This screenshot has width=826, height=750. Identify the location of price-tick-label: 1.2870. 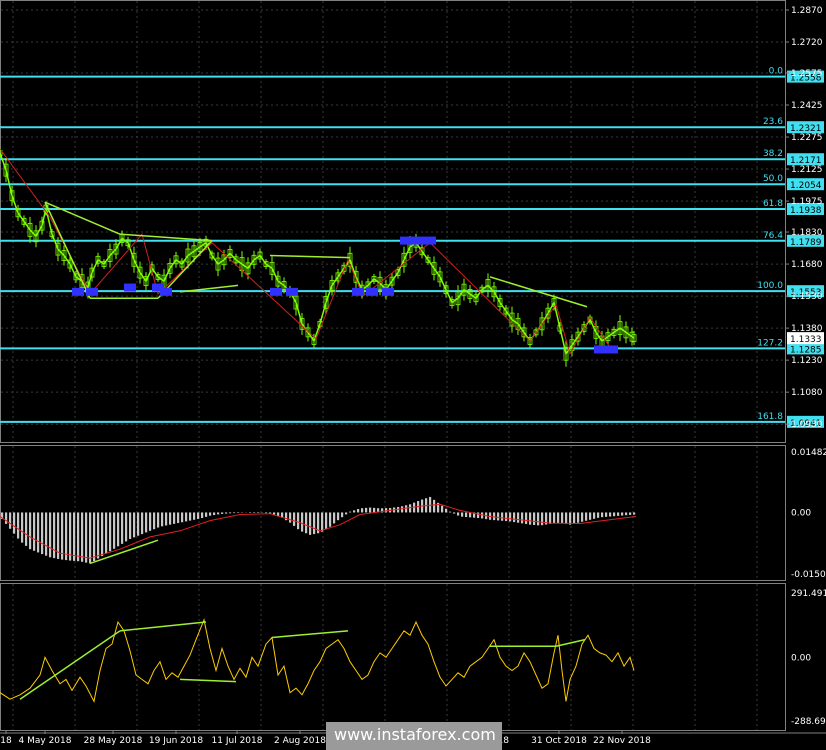
(807, 11).